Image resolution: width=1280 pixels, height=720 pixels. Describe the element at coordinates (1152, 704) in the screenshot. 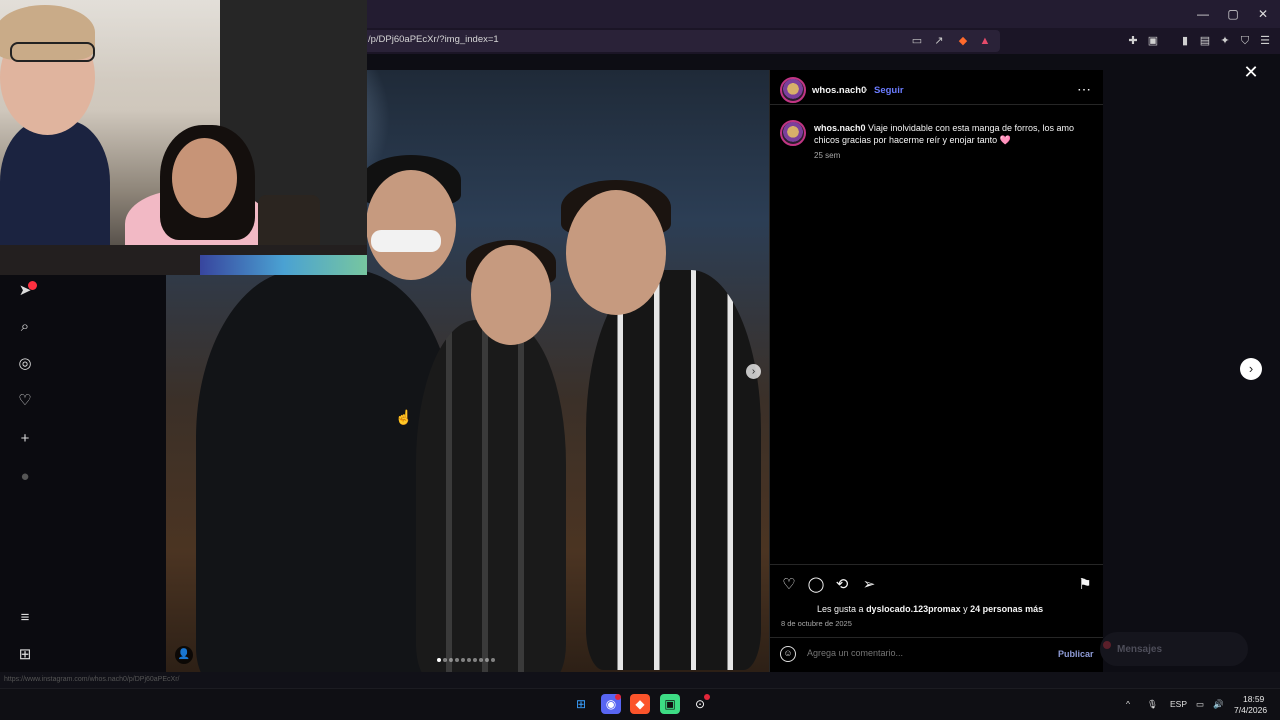

I see `microphone-icon: 🎙` at that location.